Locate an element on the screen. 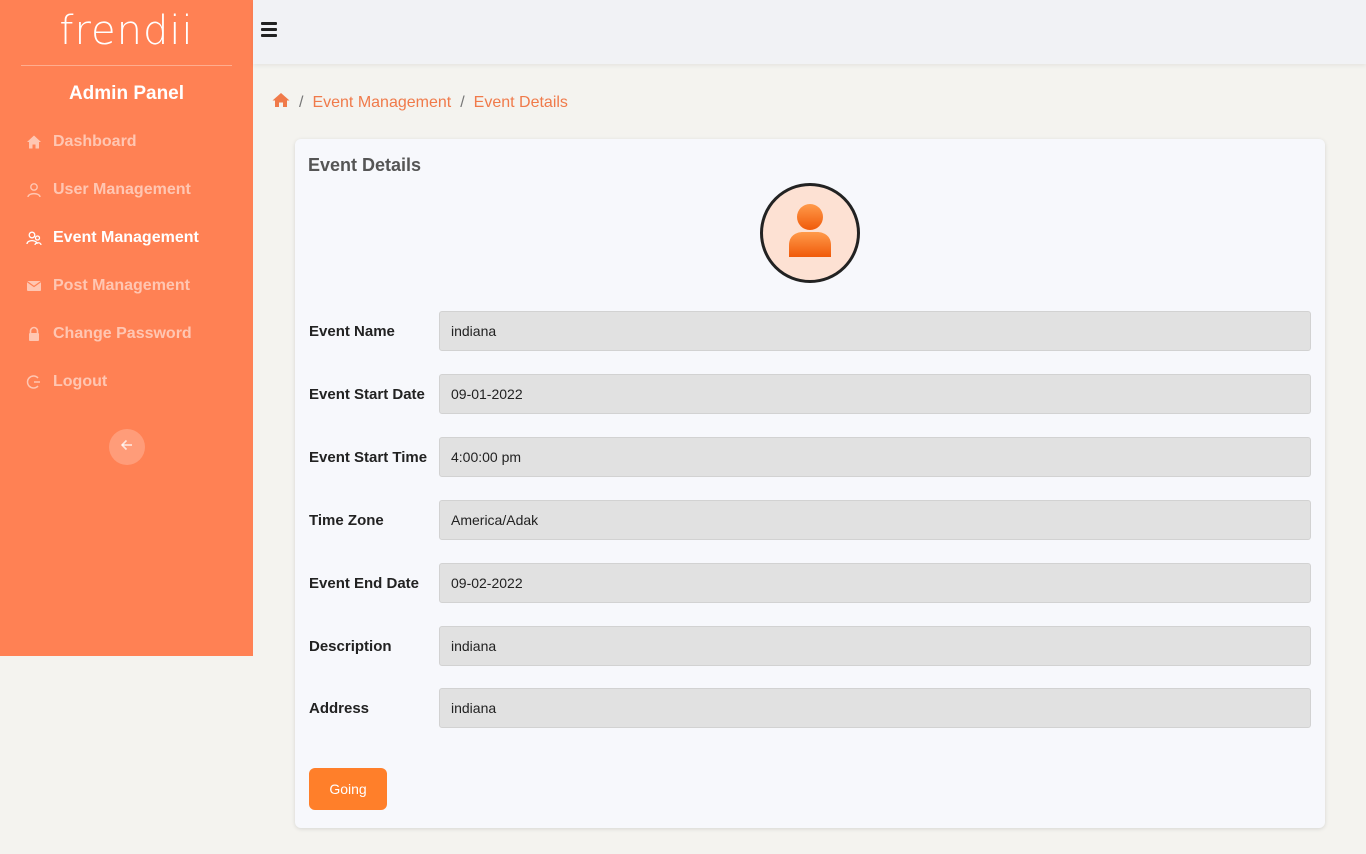  field-row-event-name: Event Name indiana is located at coordinates (810, 331).